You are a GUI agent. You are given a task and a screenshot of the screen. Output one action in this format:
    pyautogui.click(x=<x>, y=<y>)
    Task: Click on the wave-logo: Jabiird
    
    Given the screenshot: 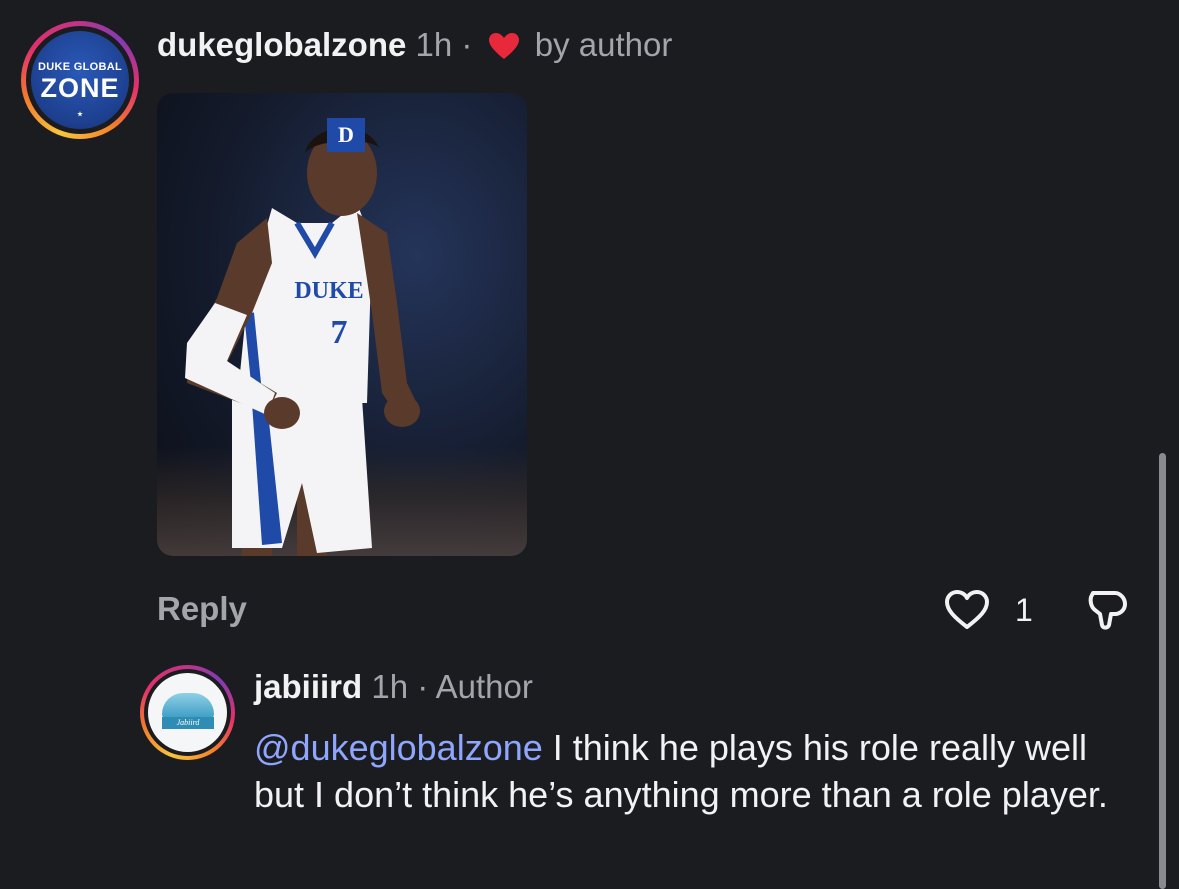 What is the action you would take?
    pyautogui.click(x=187, y=712)
    